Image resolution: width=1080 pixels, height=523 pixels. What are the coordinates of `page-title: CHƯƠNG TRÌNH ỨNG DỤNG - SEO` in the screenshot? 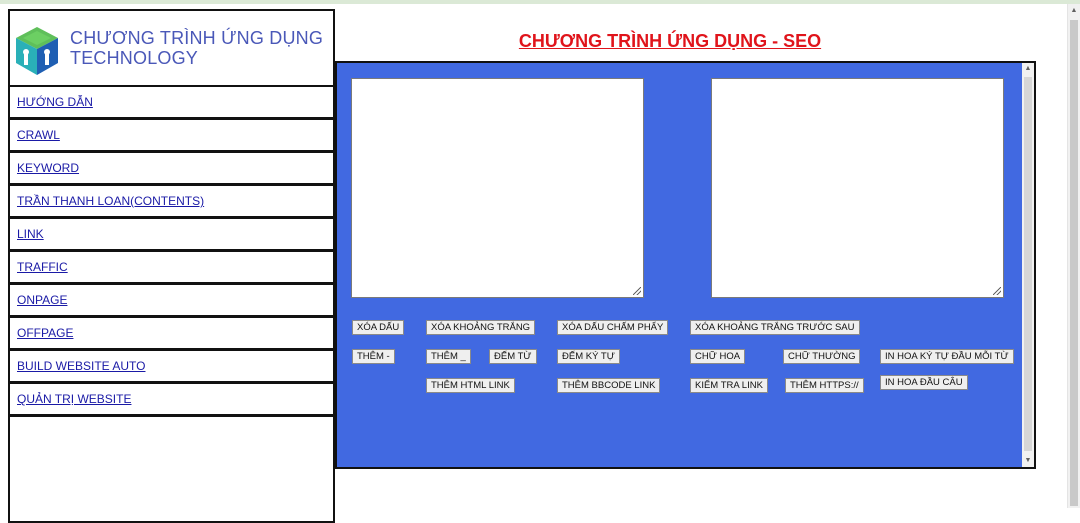 It's located at (670, 41).